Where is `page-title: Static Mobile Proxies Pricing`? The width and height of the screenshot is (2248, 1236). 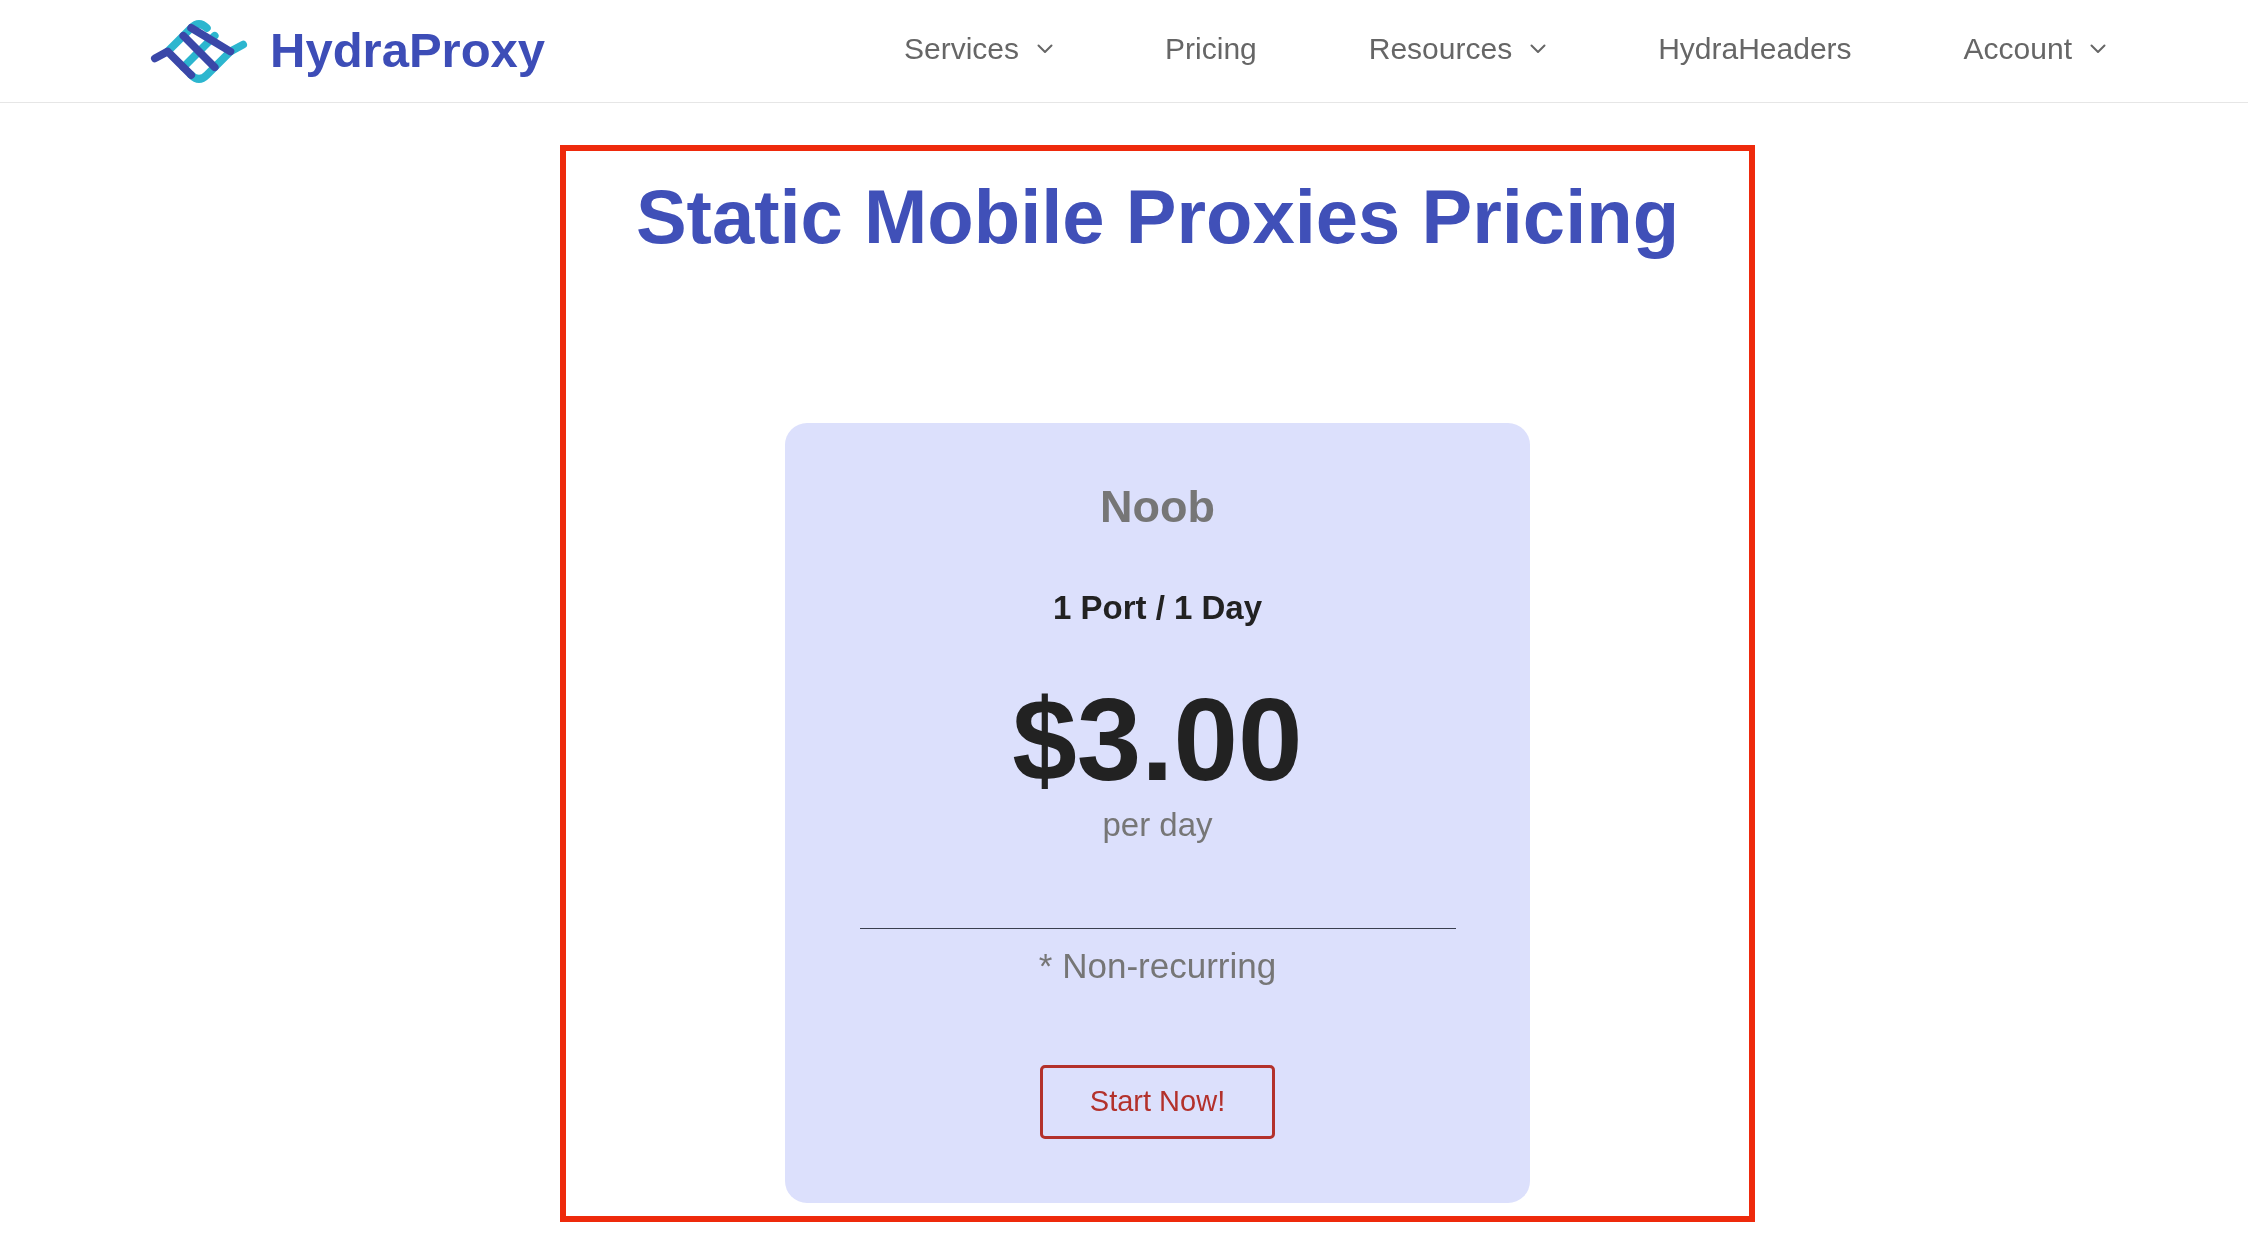
page-title: Static Mobile Proxies Pricing is located at coordinates (1157, 217).